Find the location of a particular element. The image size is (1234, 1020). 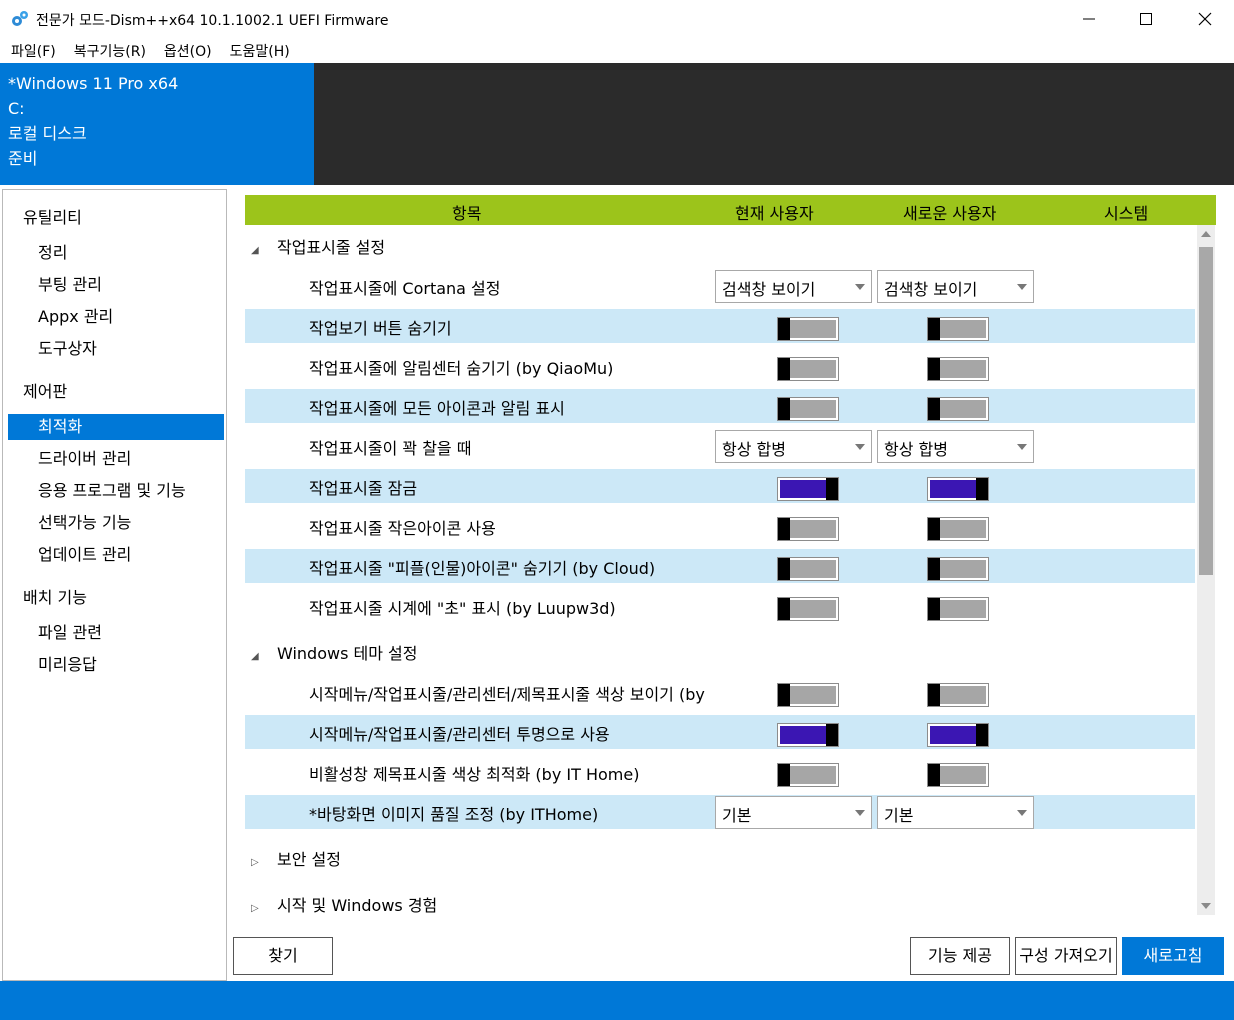

table-row: 작업표시줄 "피플(인물)아이콘" 숨기기 (by Cloud) is located at coordinates (720, 566).